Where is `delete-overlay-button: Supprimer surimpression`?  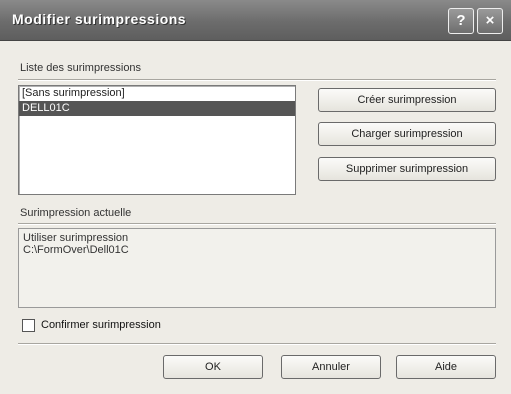
delete-overlay-button: Supprimer surimpression is located at coordinates (407, 169).